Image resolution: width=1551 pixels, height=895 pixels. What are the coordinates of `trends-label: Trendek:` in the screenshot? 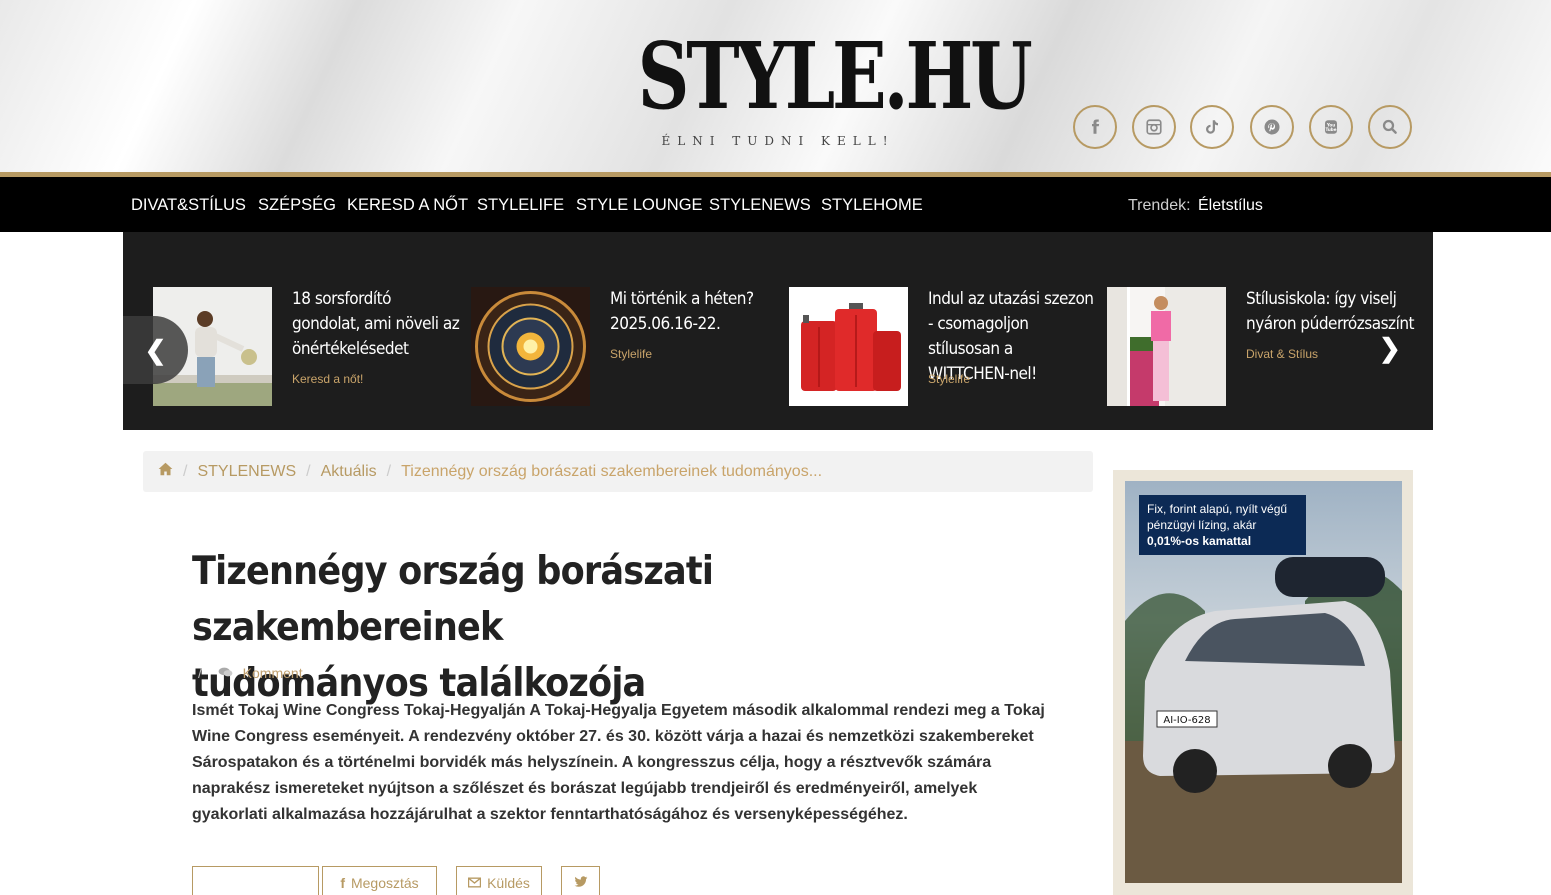 It's located at (1159, 205).